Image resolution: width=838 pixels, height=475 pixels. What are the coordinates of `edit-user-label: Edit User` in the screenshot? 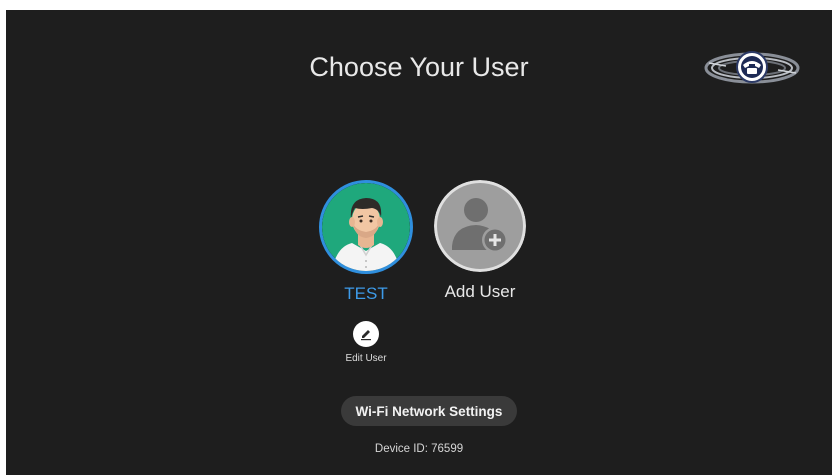 It's located at (366, 358).